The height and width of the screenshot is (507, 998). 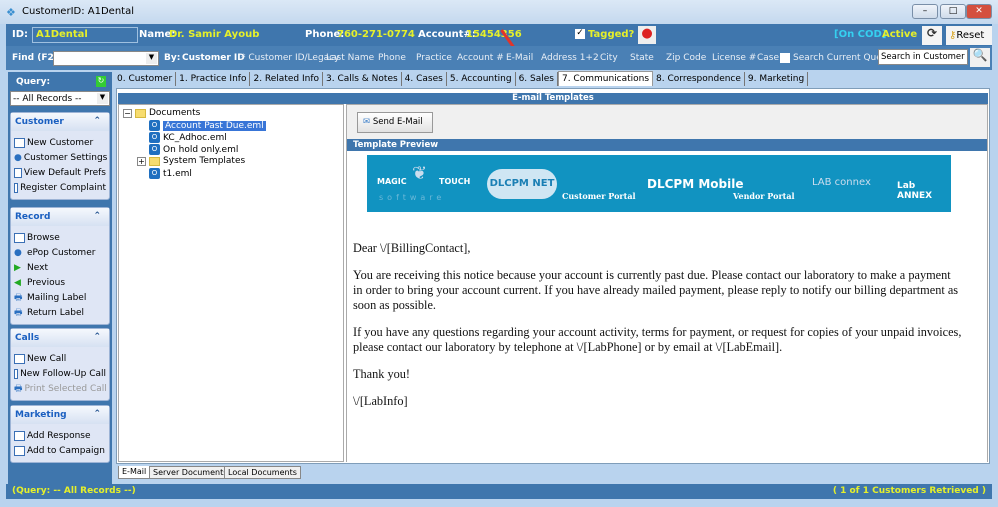 I want to click on group-header: Record ⌃, so click(x=60, y=217).